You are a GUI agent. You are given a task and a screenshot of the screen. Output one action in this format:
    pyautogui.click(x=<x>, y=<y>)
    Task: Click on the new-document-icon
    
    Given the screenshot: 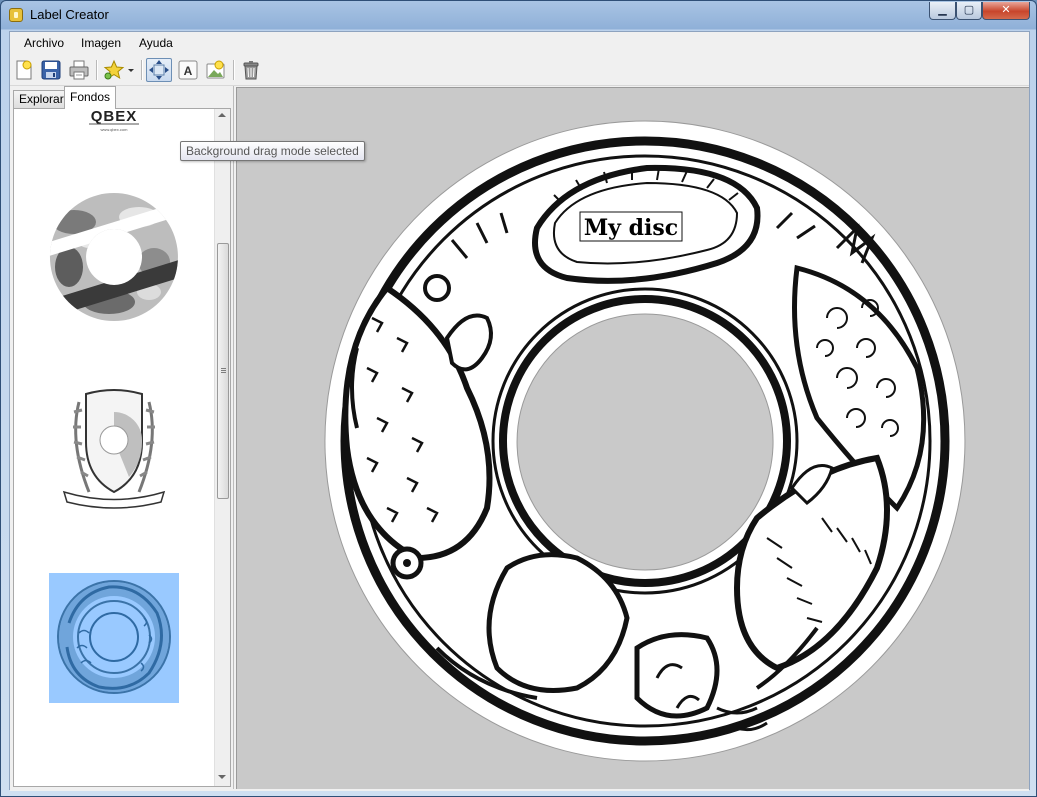 What is the action you would take?
    pyautogui.click(x=24, y=70)
    